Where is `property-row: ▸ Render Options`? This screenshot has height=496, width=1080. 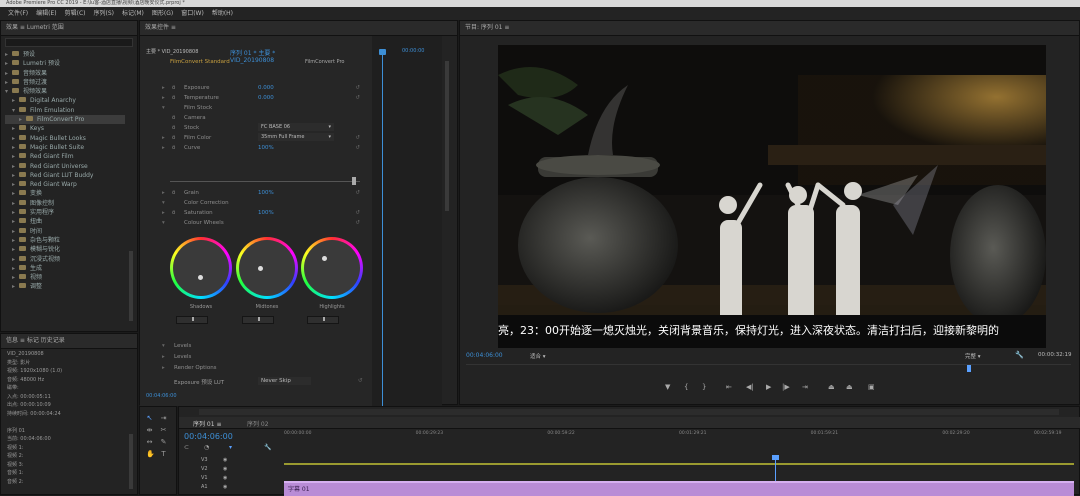
property-row: ▸ Render Options is located at coordinates (256, 368).